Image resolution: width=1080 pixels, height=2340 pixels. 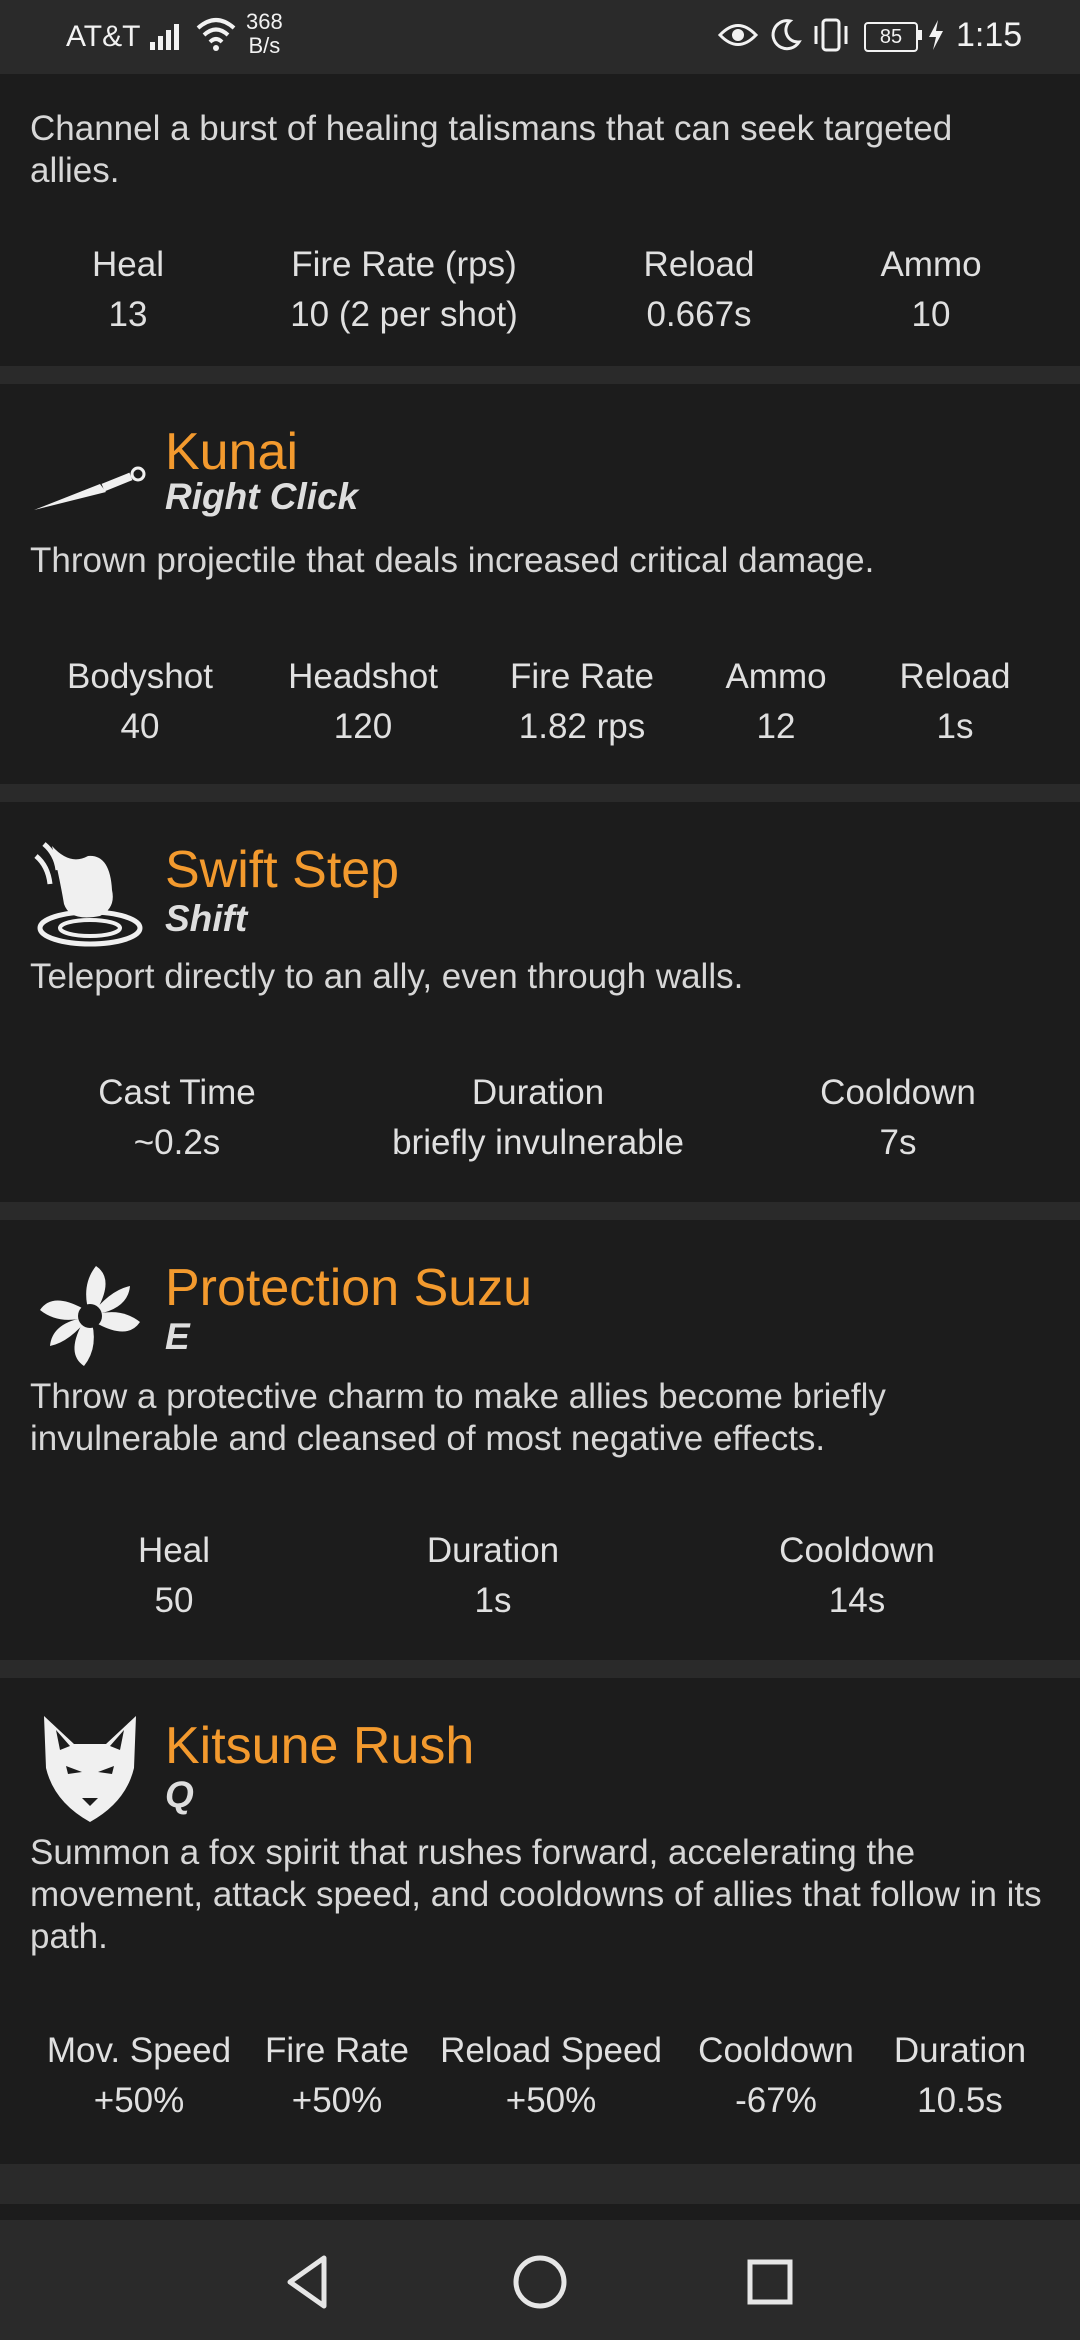 I want to click on navigation-bar, so click(x=540, y=2280).